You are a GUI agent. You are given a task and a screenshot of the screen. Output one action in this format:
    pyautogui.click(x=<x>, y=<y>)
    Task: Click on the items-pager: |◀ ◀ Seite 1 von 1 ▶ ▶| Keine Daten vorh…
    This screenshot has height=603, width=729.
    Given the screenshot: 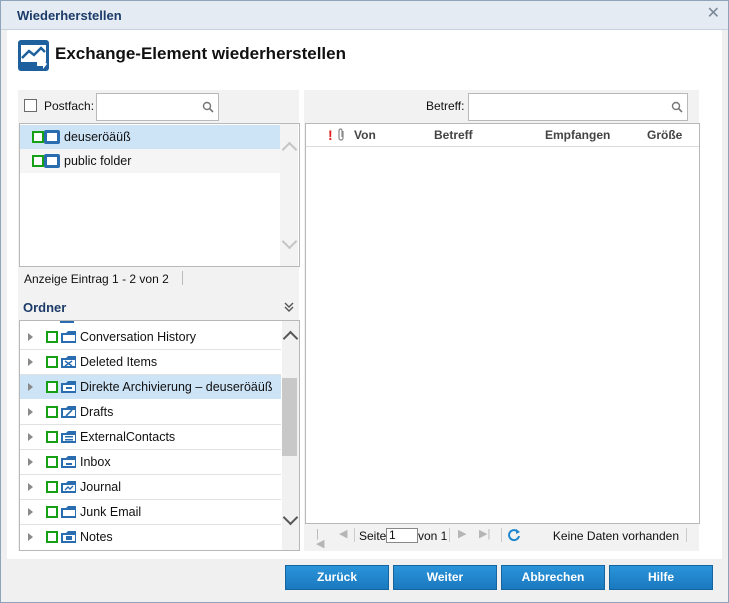 What is the action you would take?
    pyautogui.click(x=501, y=538)
    